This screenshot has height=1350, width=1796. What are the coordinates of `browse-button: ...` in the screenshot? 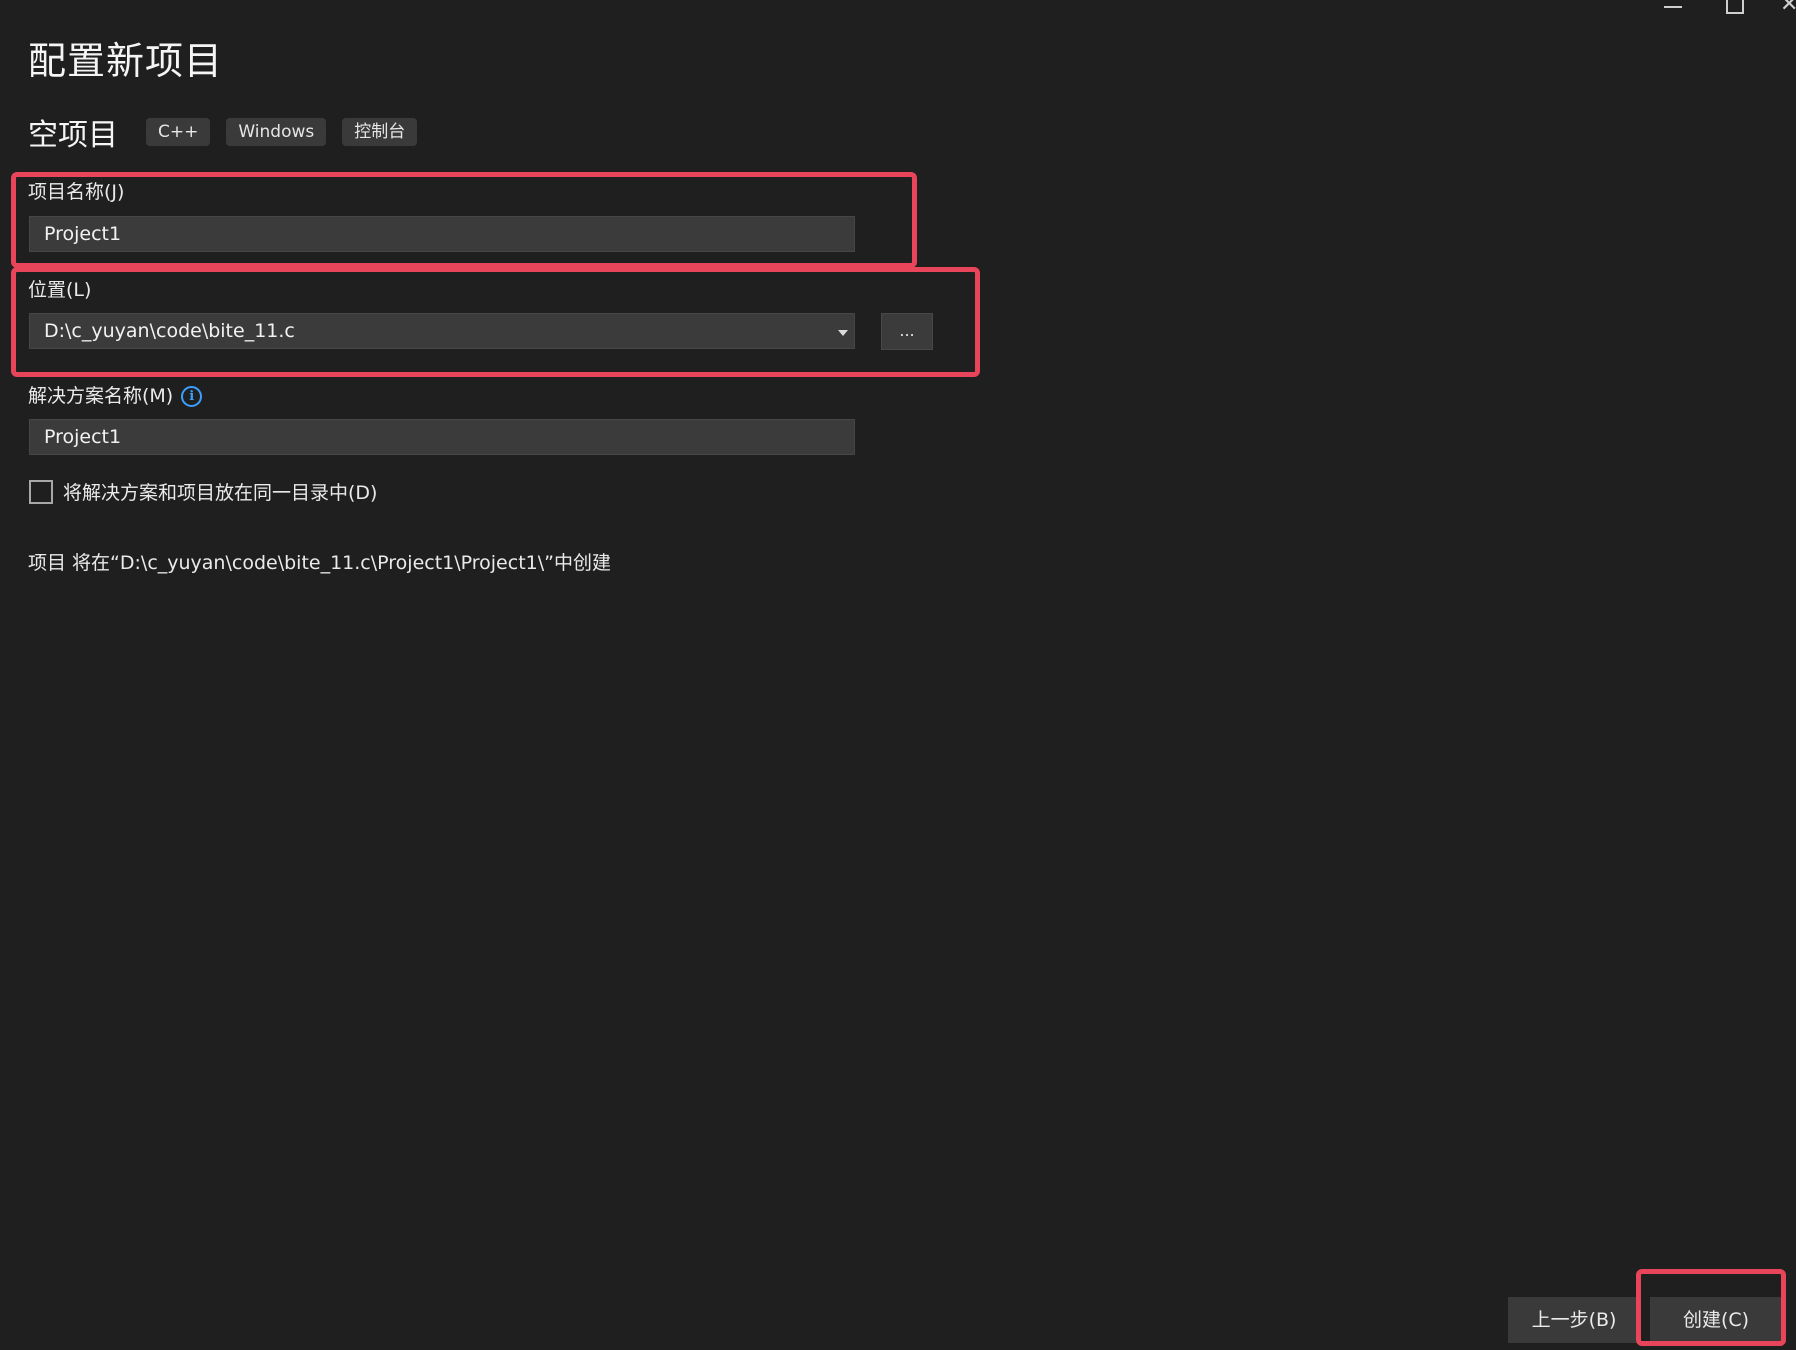 It's located at (907, 331).